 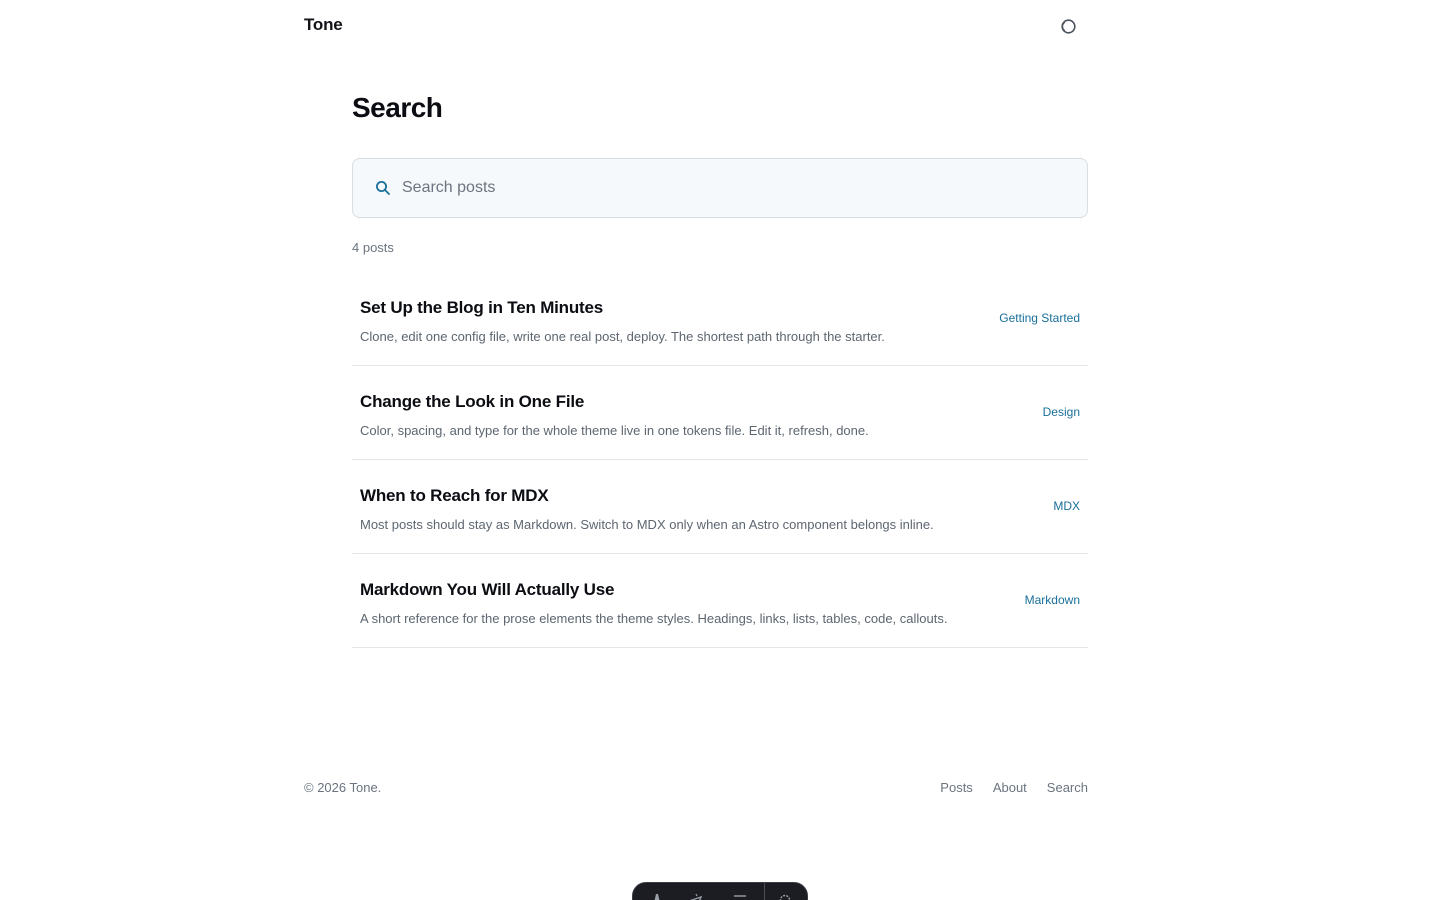 I want to click on copyright-text: © 2026 Tone., so click(x=343, y=787).